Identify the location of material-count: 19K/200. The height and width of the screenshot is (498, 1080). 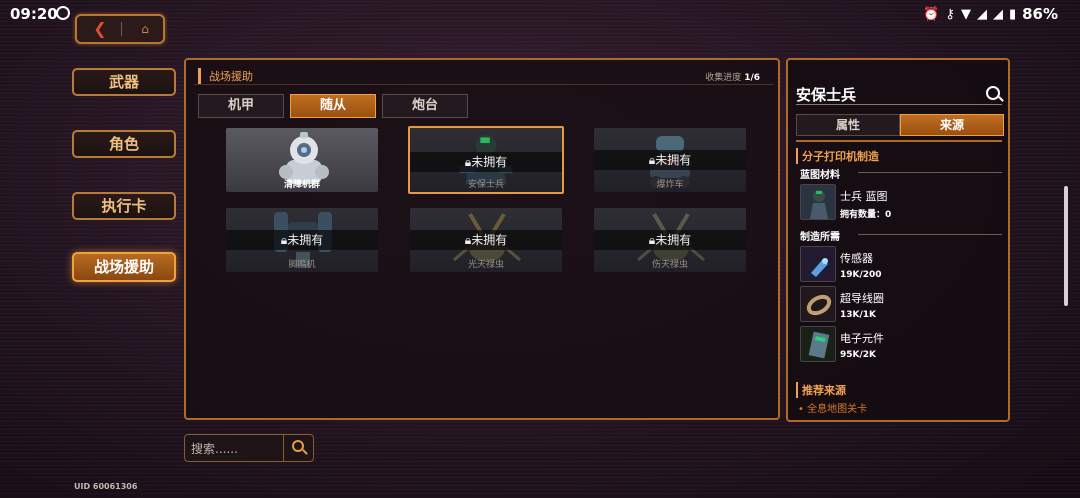
(861, 275).